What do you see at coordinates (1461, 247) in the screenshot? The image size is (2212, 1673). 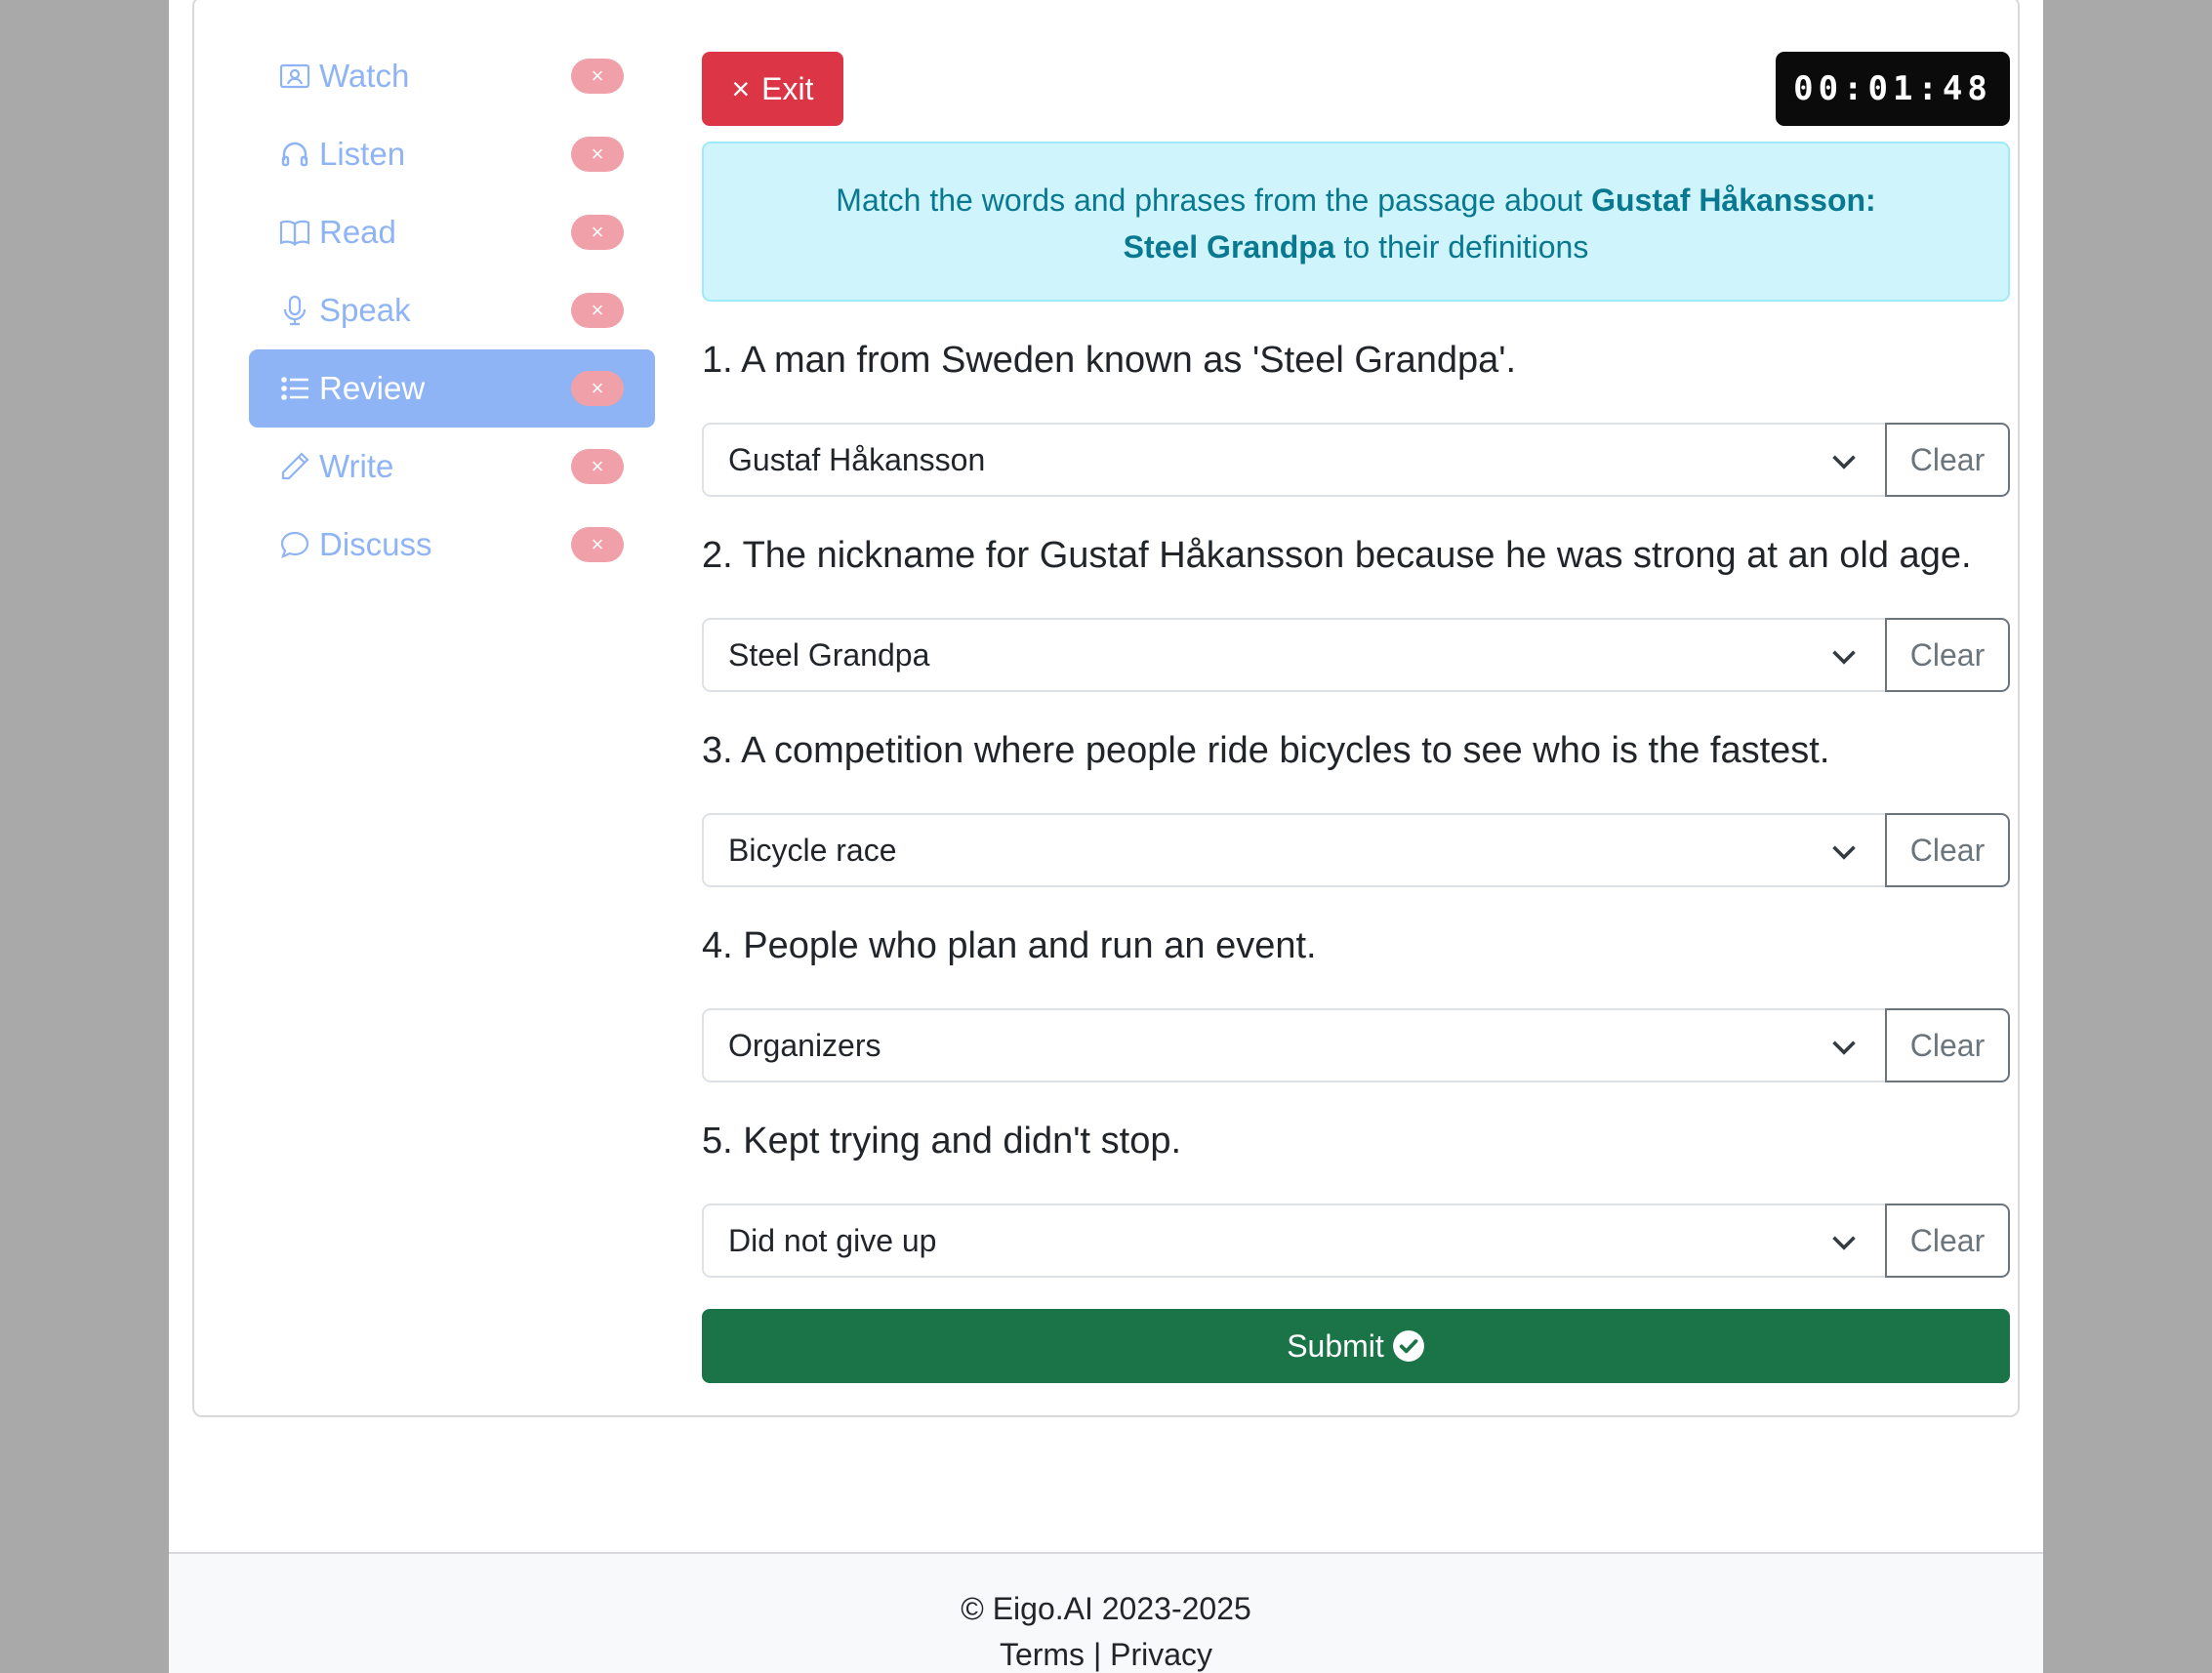 I see `instructions-suffix: to their definitions` at bounding box center [1461, 247].